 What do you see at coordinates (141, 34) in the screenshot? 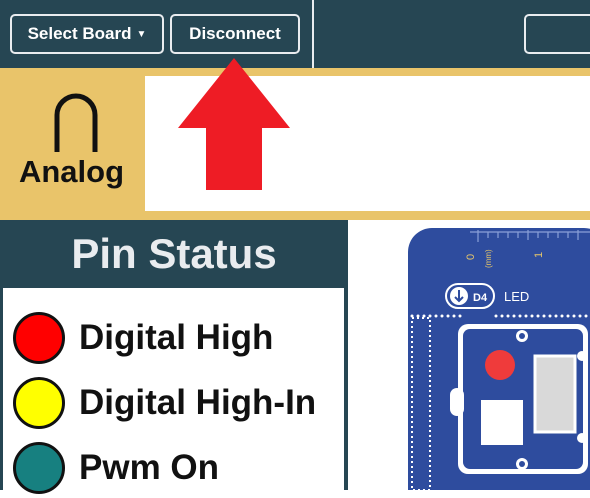
I see `caret-down-icon: ▼` at bounding box center [141, 34].